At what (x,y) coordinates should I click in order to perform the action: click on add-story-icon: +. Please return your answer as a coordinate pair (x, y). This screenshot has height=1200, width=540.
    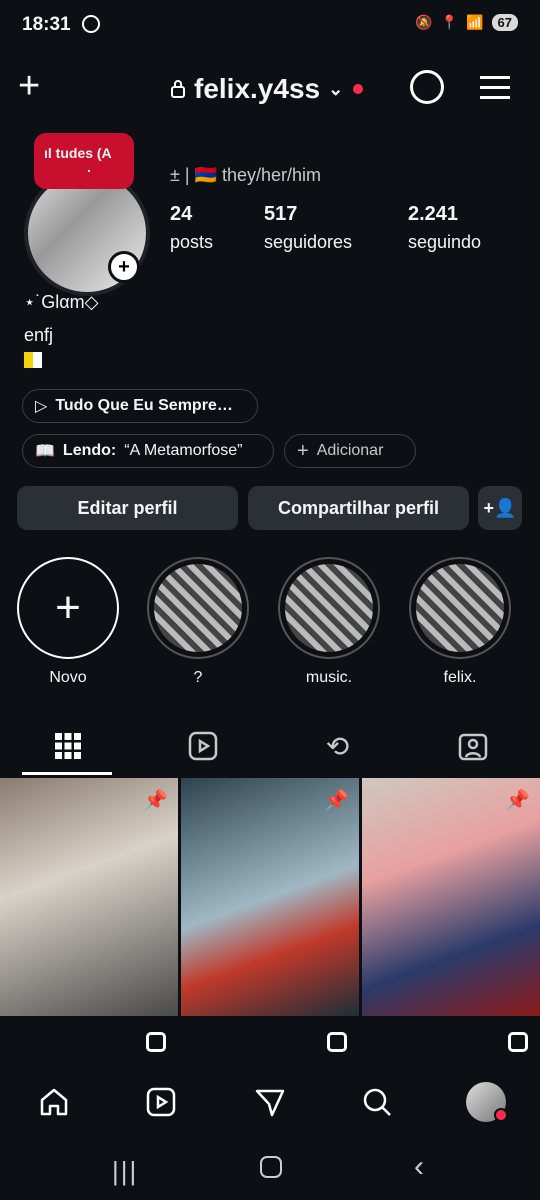
    Looking at the image, I should click on (124, 267).